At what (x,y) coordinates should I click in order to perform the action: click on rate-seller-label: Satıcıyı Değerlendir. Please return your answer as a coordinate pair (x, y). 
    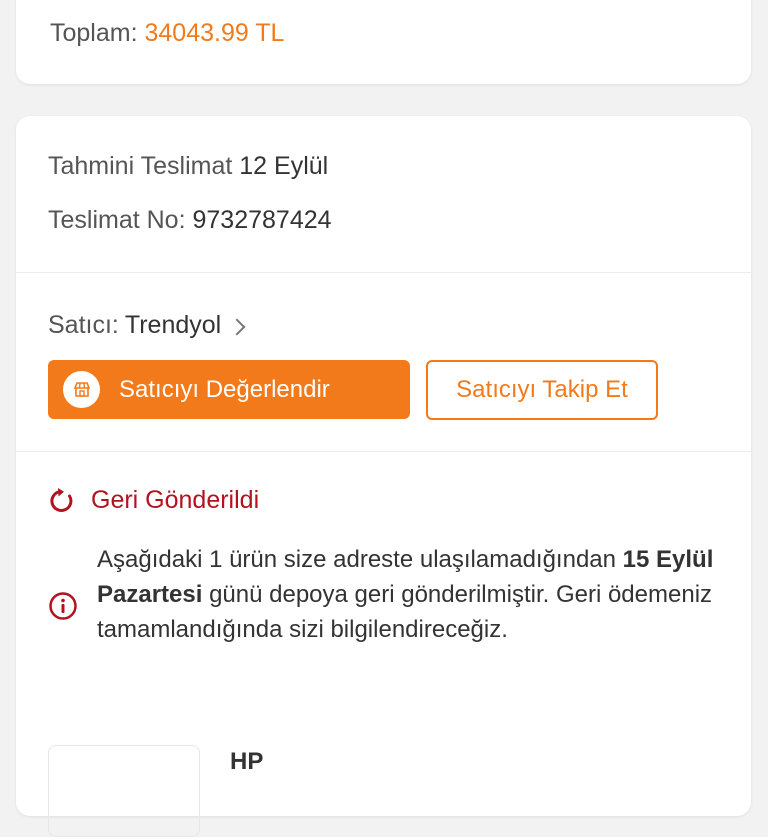
    Looking at the image, I should click on (224, 389).